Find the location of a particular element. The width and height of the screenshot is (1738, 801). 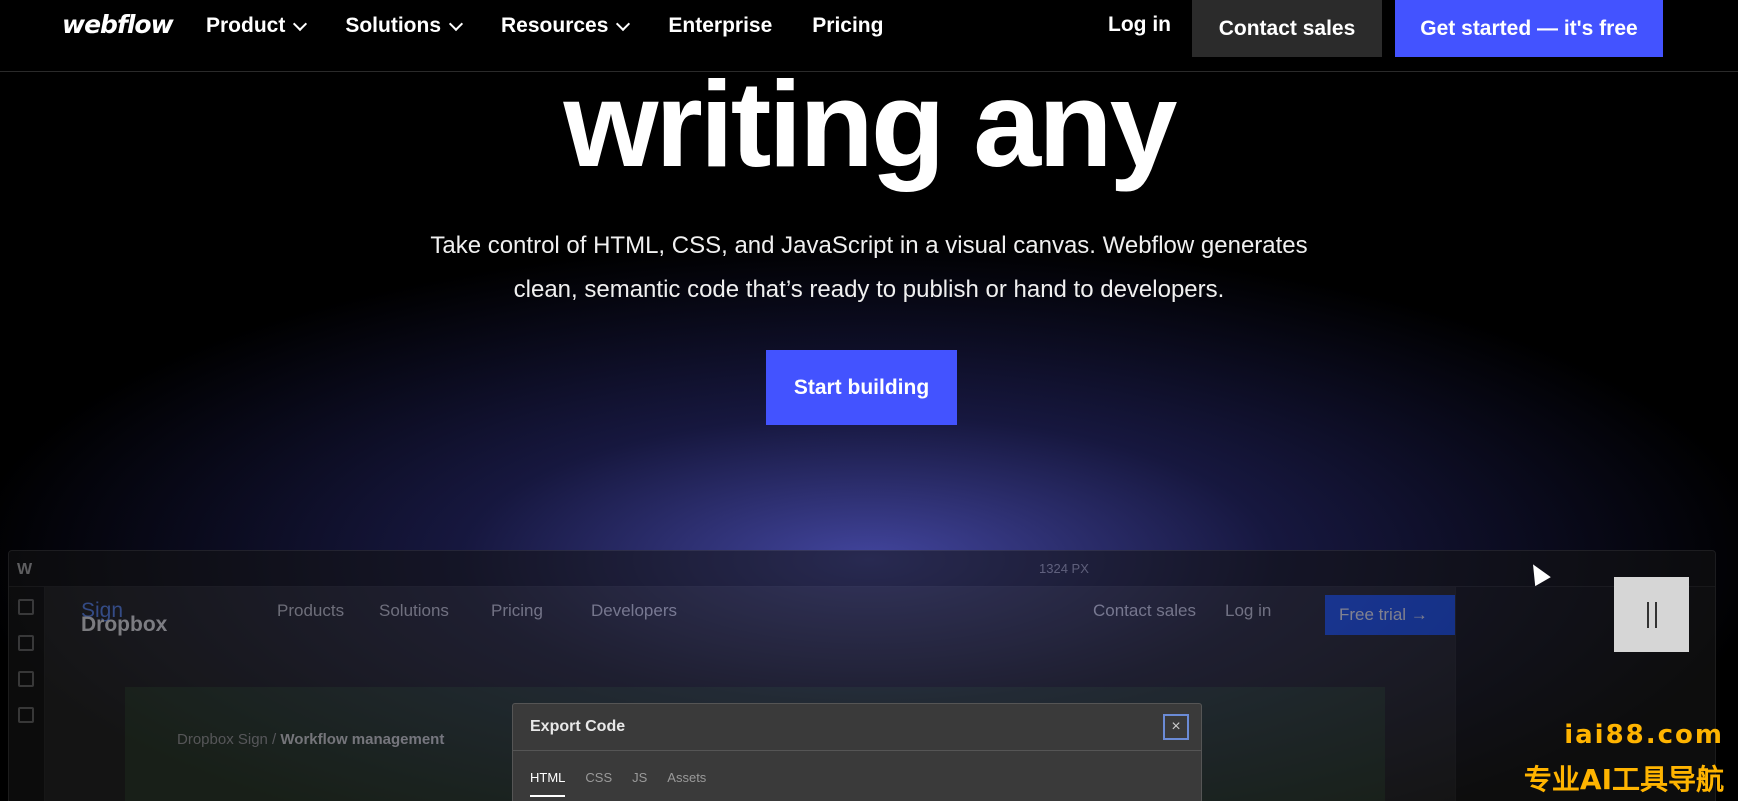

nav-item-enterprise: Enterprise is located at coordinates (720, 26).